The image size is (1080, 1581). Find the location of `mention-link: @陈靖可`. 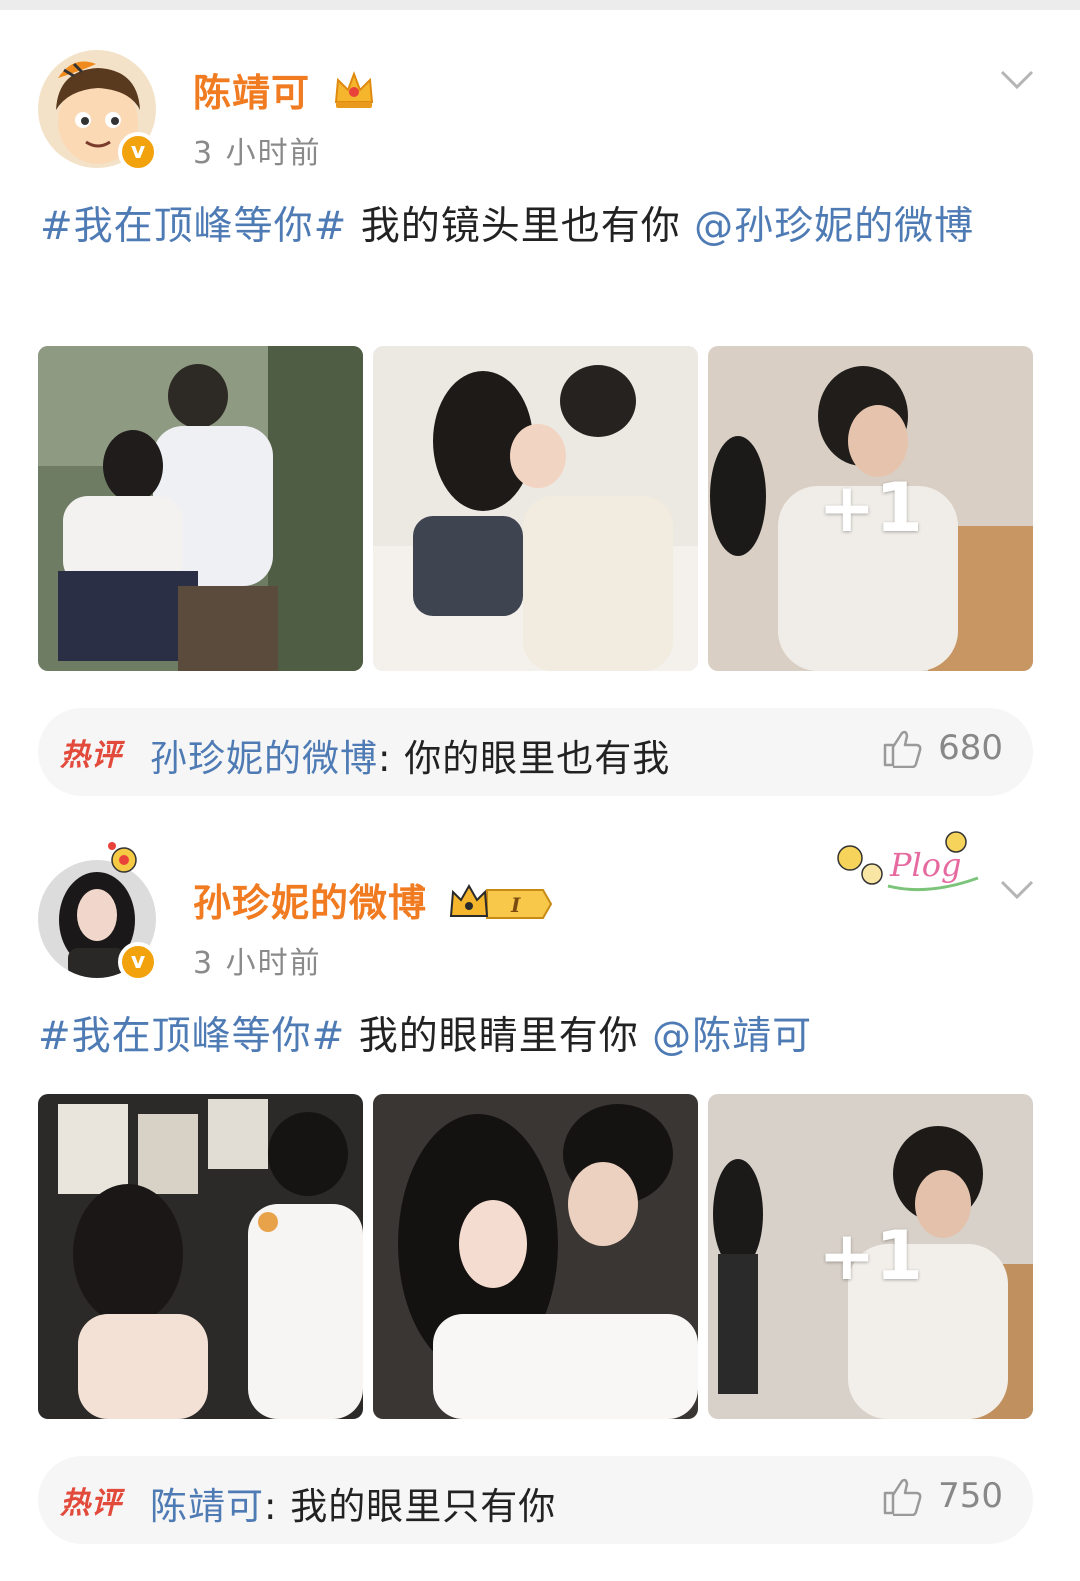

mention-link: @陈靖可 is located at coordinates (732, 1036).